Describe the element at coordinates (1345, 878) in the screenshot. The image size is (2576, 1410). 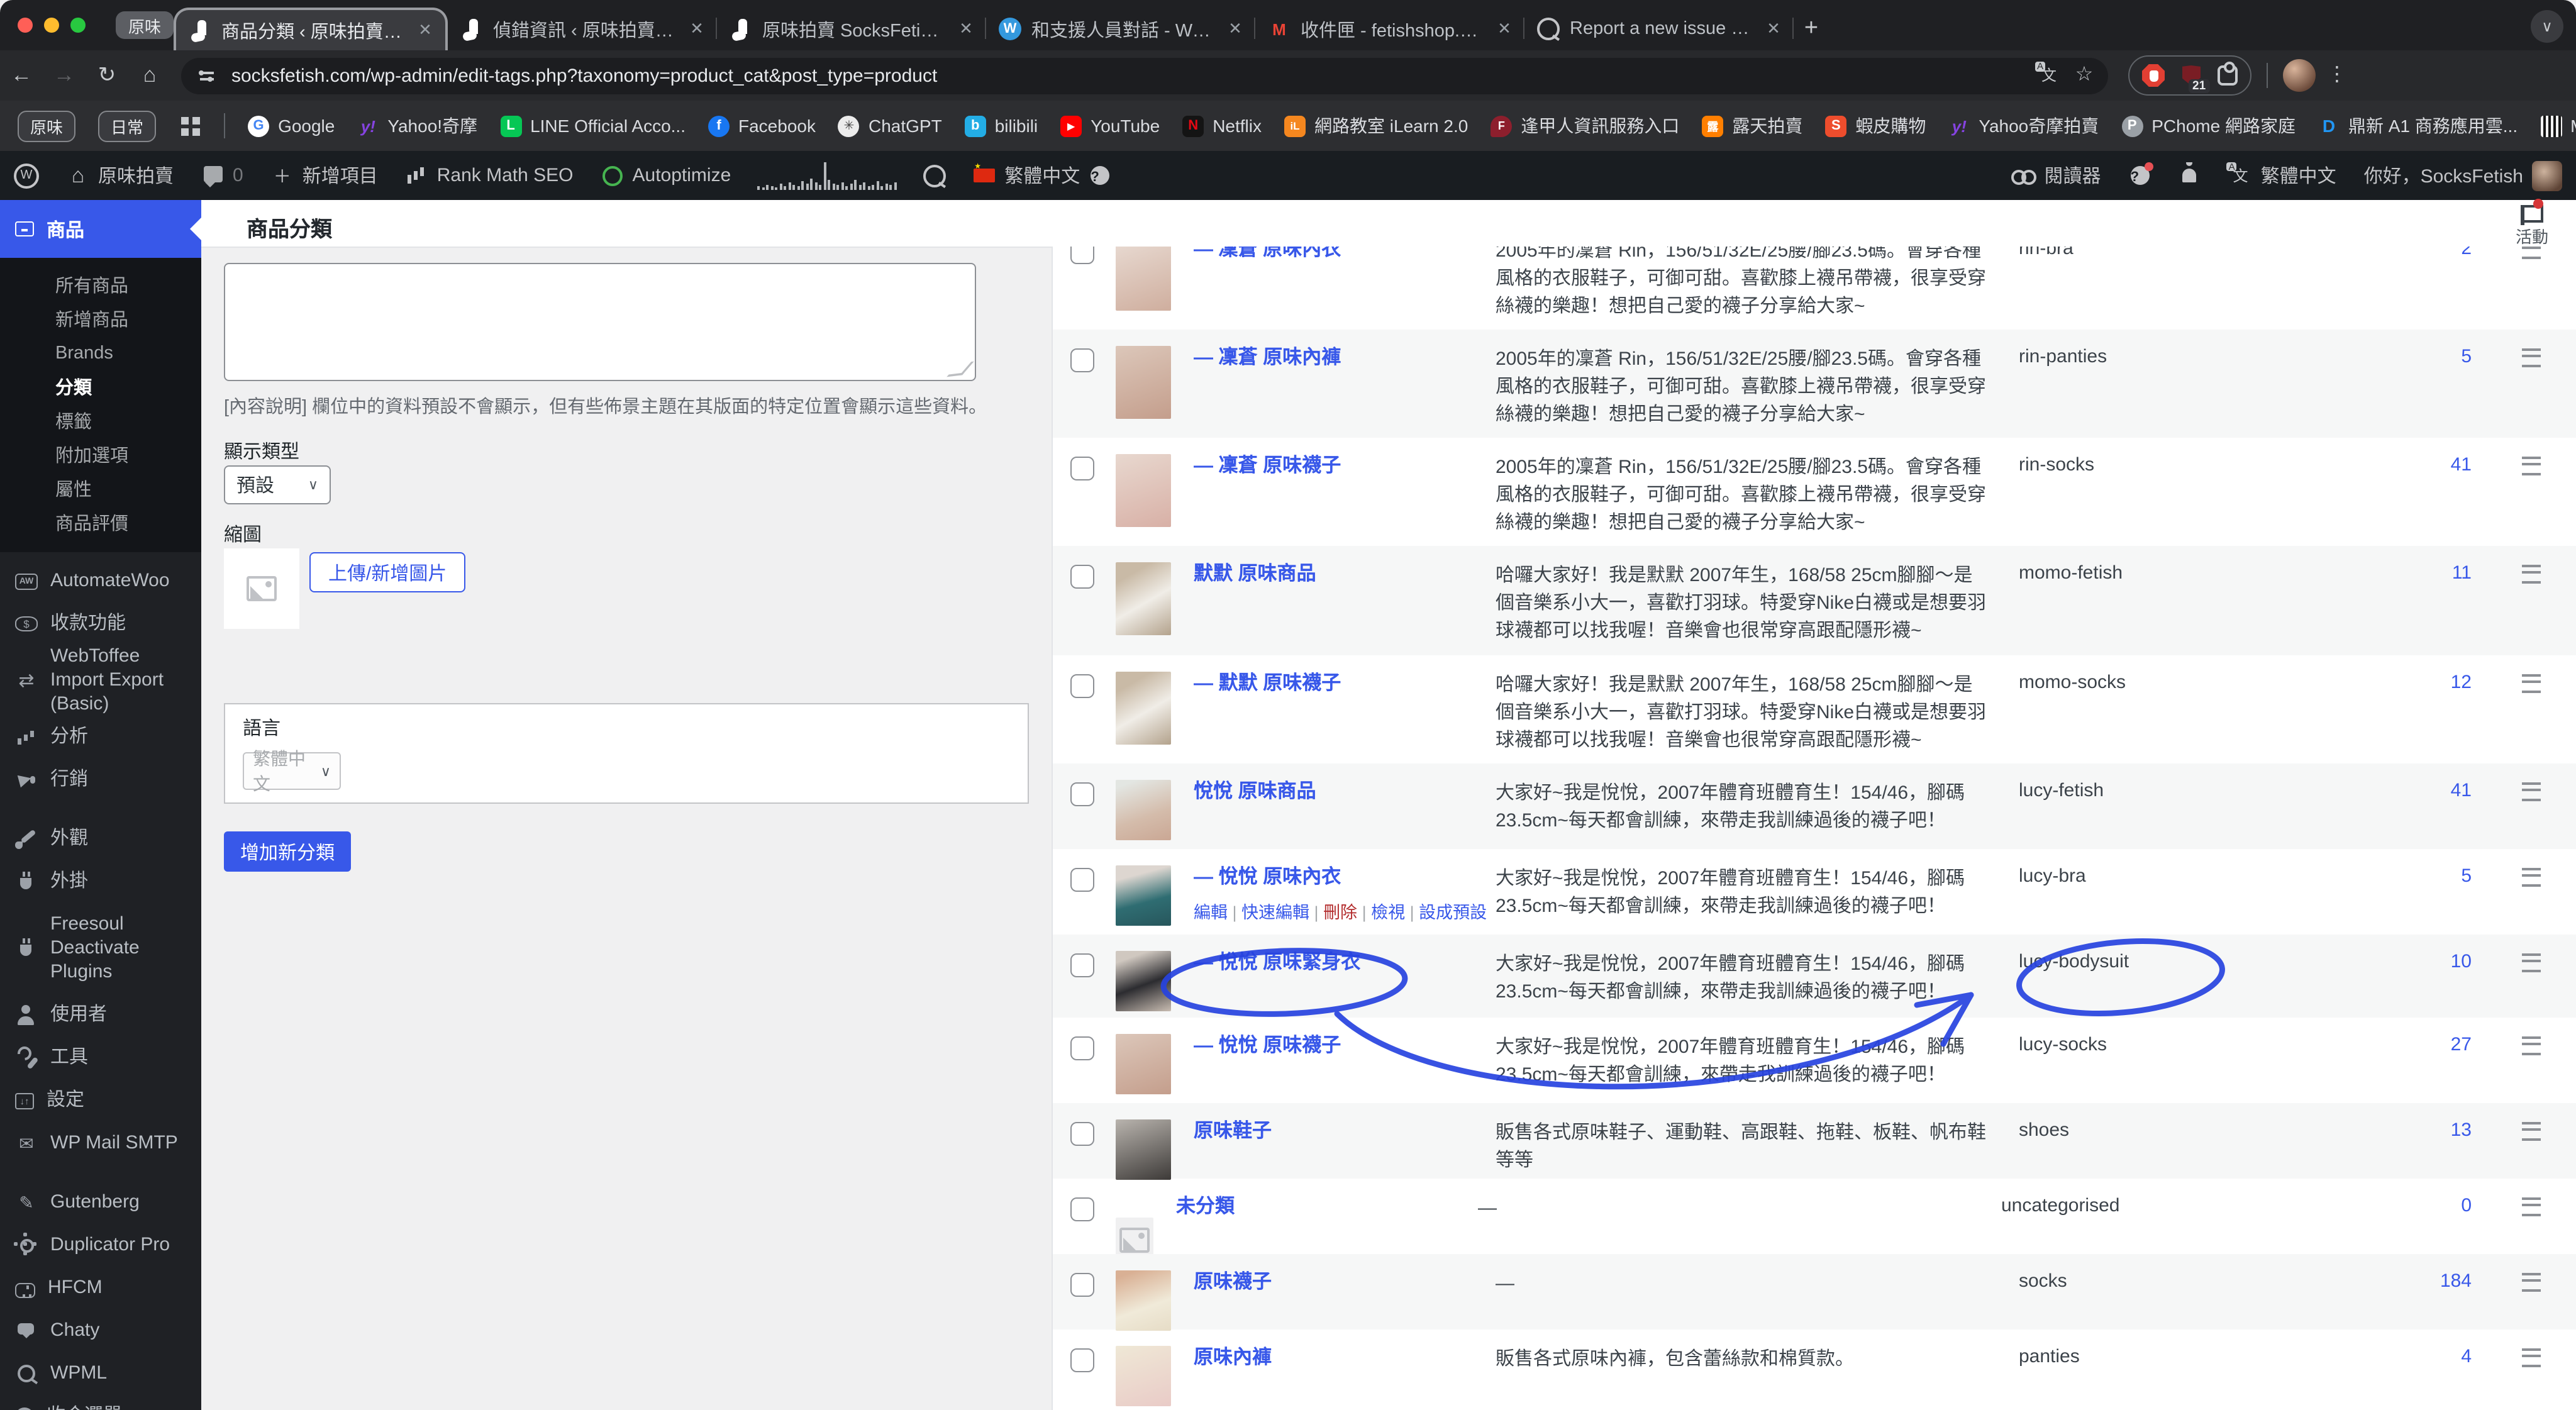
I see `category-name-link: — 悅悅 原味內衣` at that location.